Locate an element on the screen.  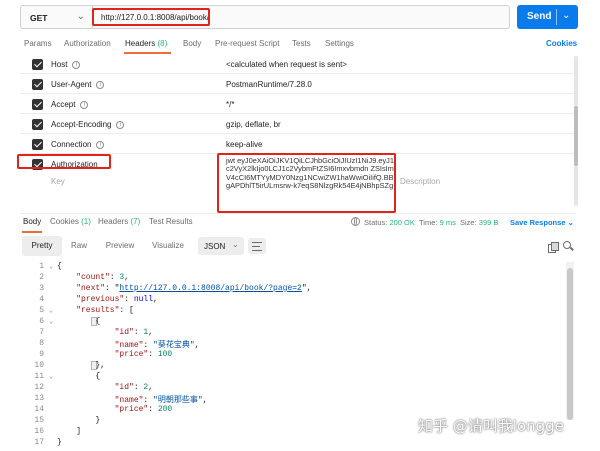
header-row-user-agent: User-Agent i PostmanRuntime/7.28.0 is located at coordinates (298, 84).